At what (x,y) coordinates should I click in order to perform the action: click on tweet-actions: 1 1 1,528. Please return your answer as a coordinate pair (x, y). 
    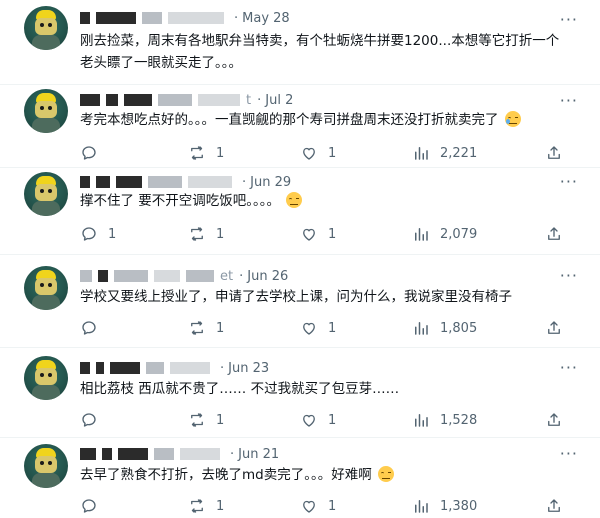
    Looking at the image, I should click on (330, 420).